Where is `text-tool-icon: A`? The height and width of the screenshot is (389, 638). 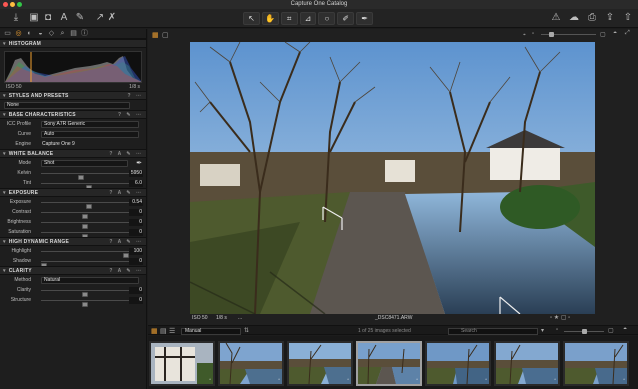 text-tool-icon: A is located at coordinates (64, 18).